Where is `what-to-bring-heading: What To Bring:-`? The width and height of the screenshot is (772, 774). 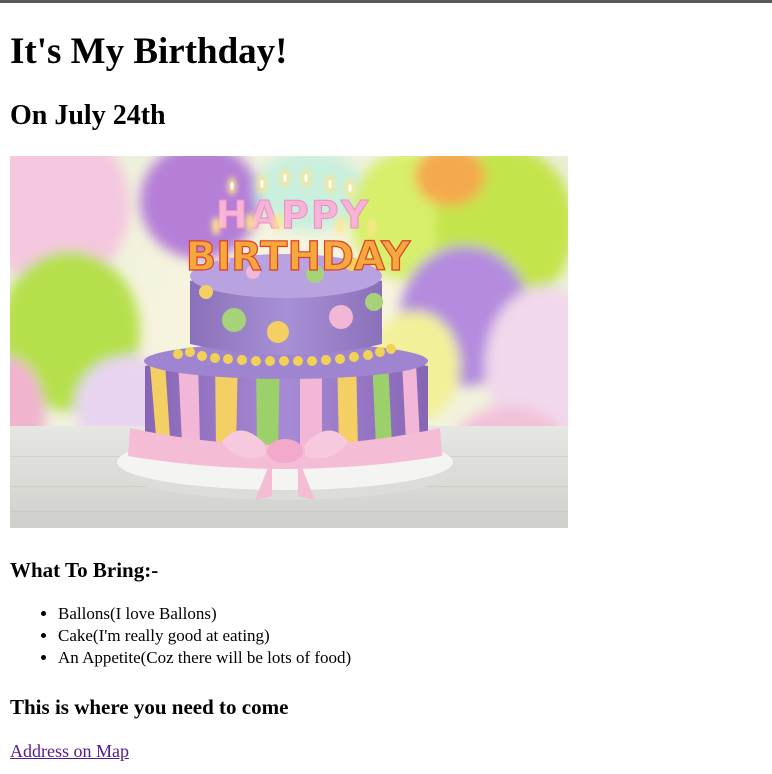
what-to-bring-heading: What To Bring:- is located at coordinates (84, 570).